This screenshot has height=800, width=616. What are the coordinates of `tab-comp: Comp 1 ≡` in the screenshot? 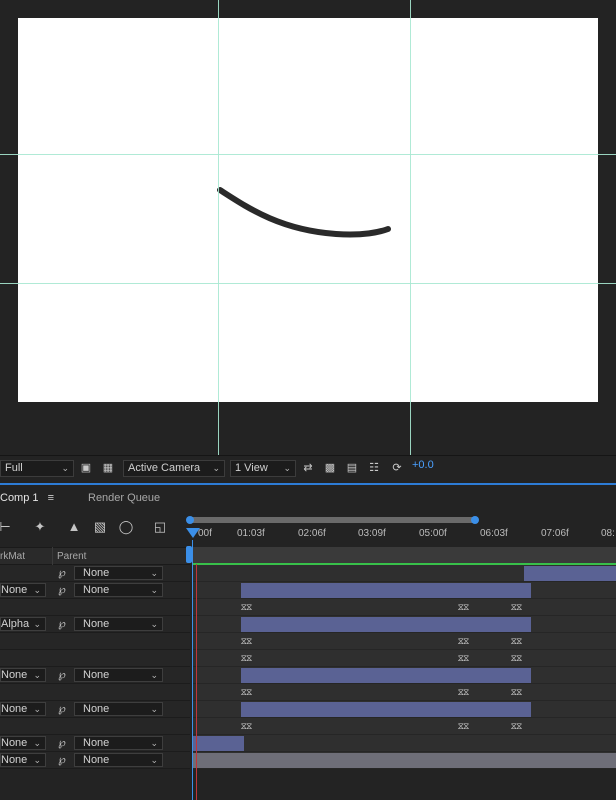 It's located at (27, 498).